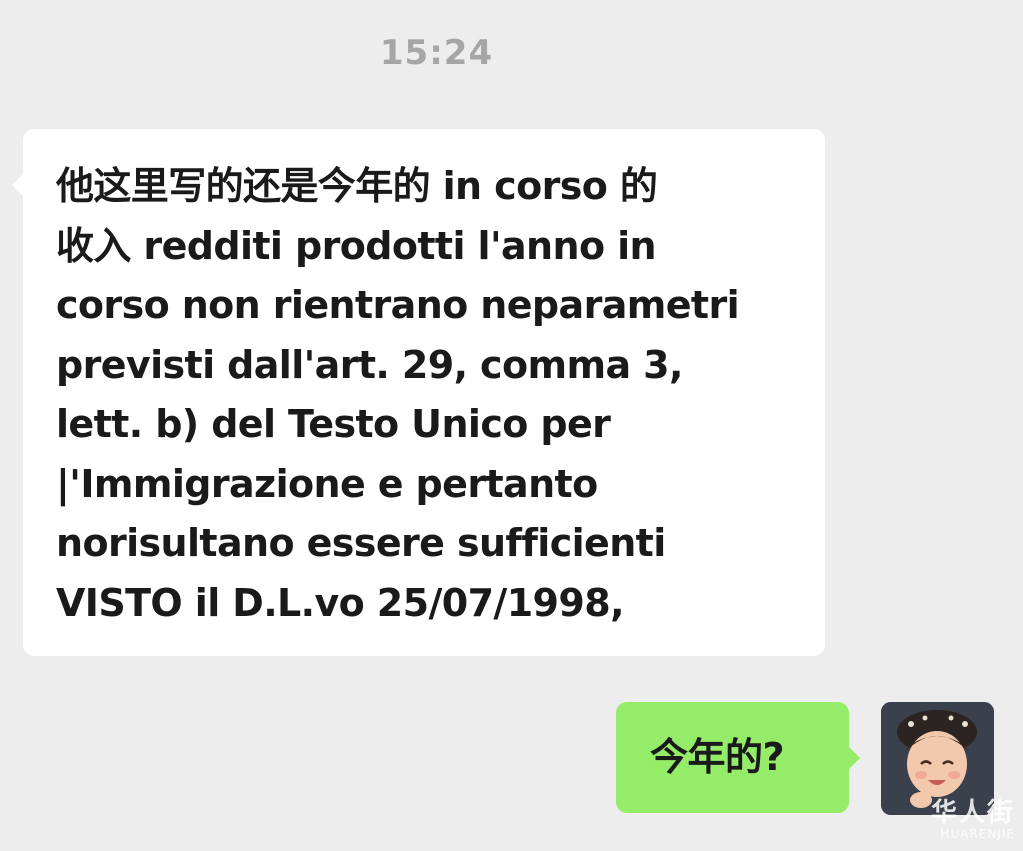 The width and height of the screenshot is (1023, 851). I want to click on message-line: 他这里写的还是今年的 in corso 的, so click(357, 186).